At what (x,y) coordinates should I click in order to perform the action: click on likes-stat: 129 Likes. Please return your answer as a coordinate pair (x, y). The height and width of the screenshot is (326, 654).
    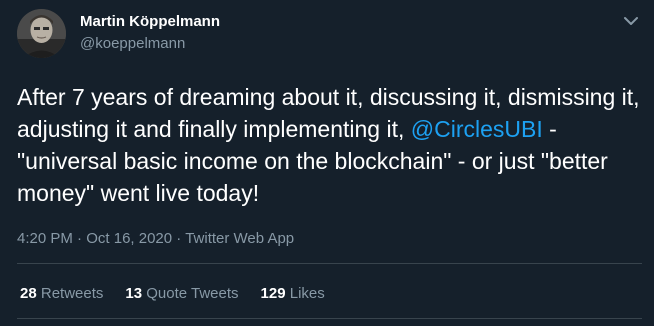
    Looking at the image, I should click on (293, 293).